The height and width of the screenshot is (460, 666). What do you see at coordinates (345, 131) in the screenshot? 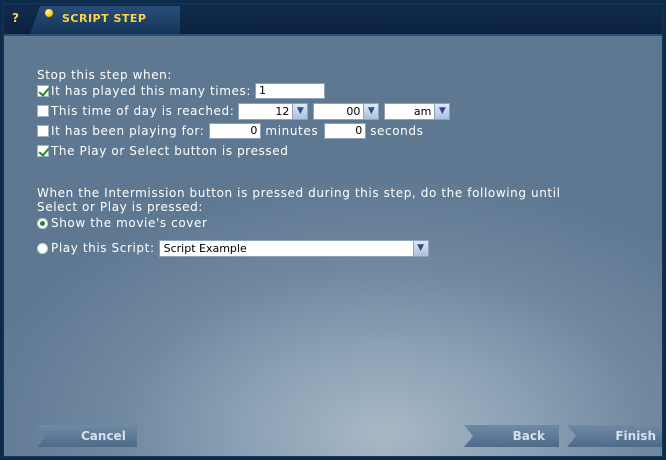
I see `seconds-input: 0` at bounding box center [345, 131].